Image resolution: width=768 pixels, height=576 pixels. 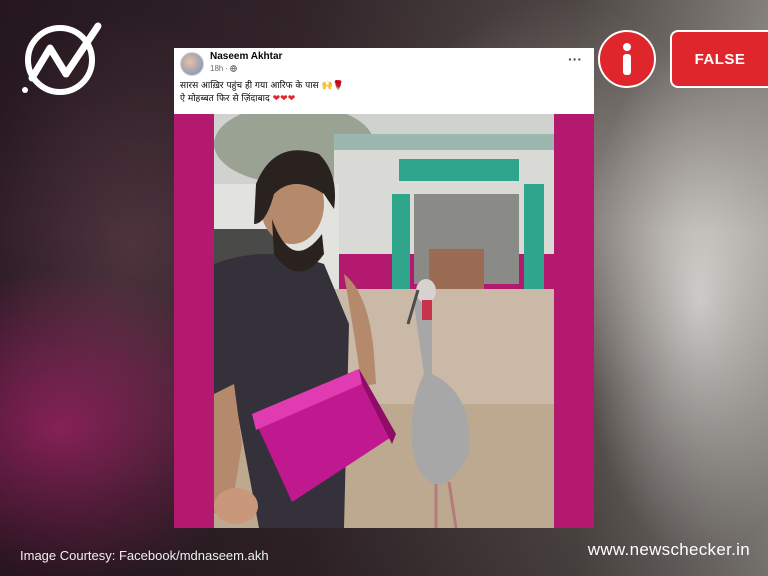 What do you see at coordinates (262, 86) in the screenshot?
I see `caption-line-1: सारस आख़िर पहुंच ही गया आरिफ के पास 🙌🌹` at bounding box center [262, 86].